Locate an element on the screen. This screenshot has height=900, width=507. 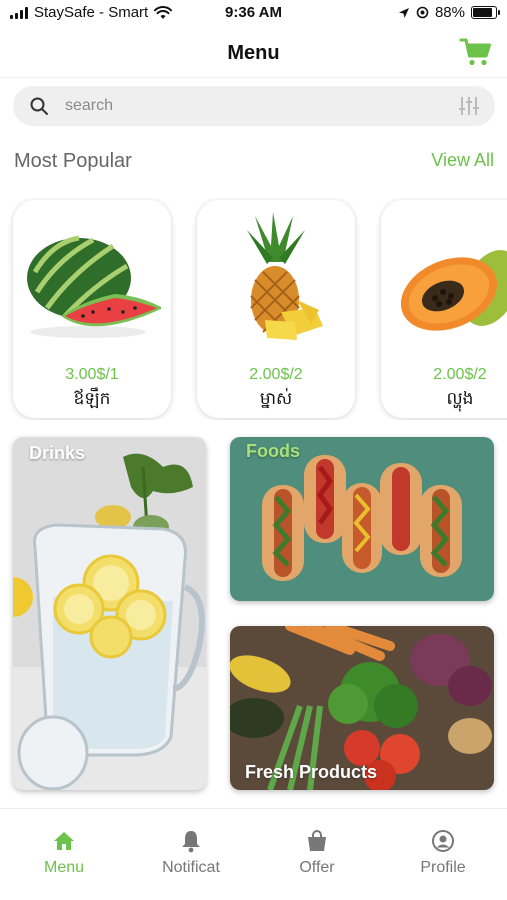
home-icon is located at coordinates (64, 841).